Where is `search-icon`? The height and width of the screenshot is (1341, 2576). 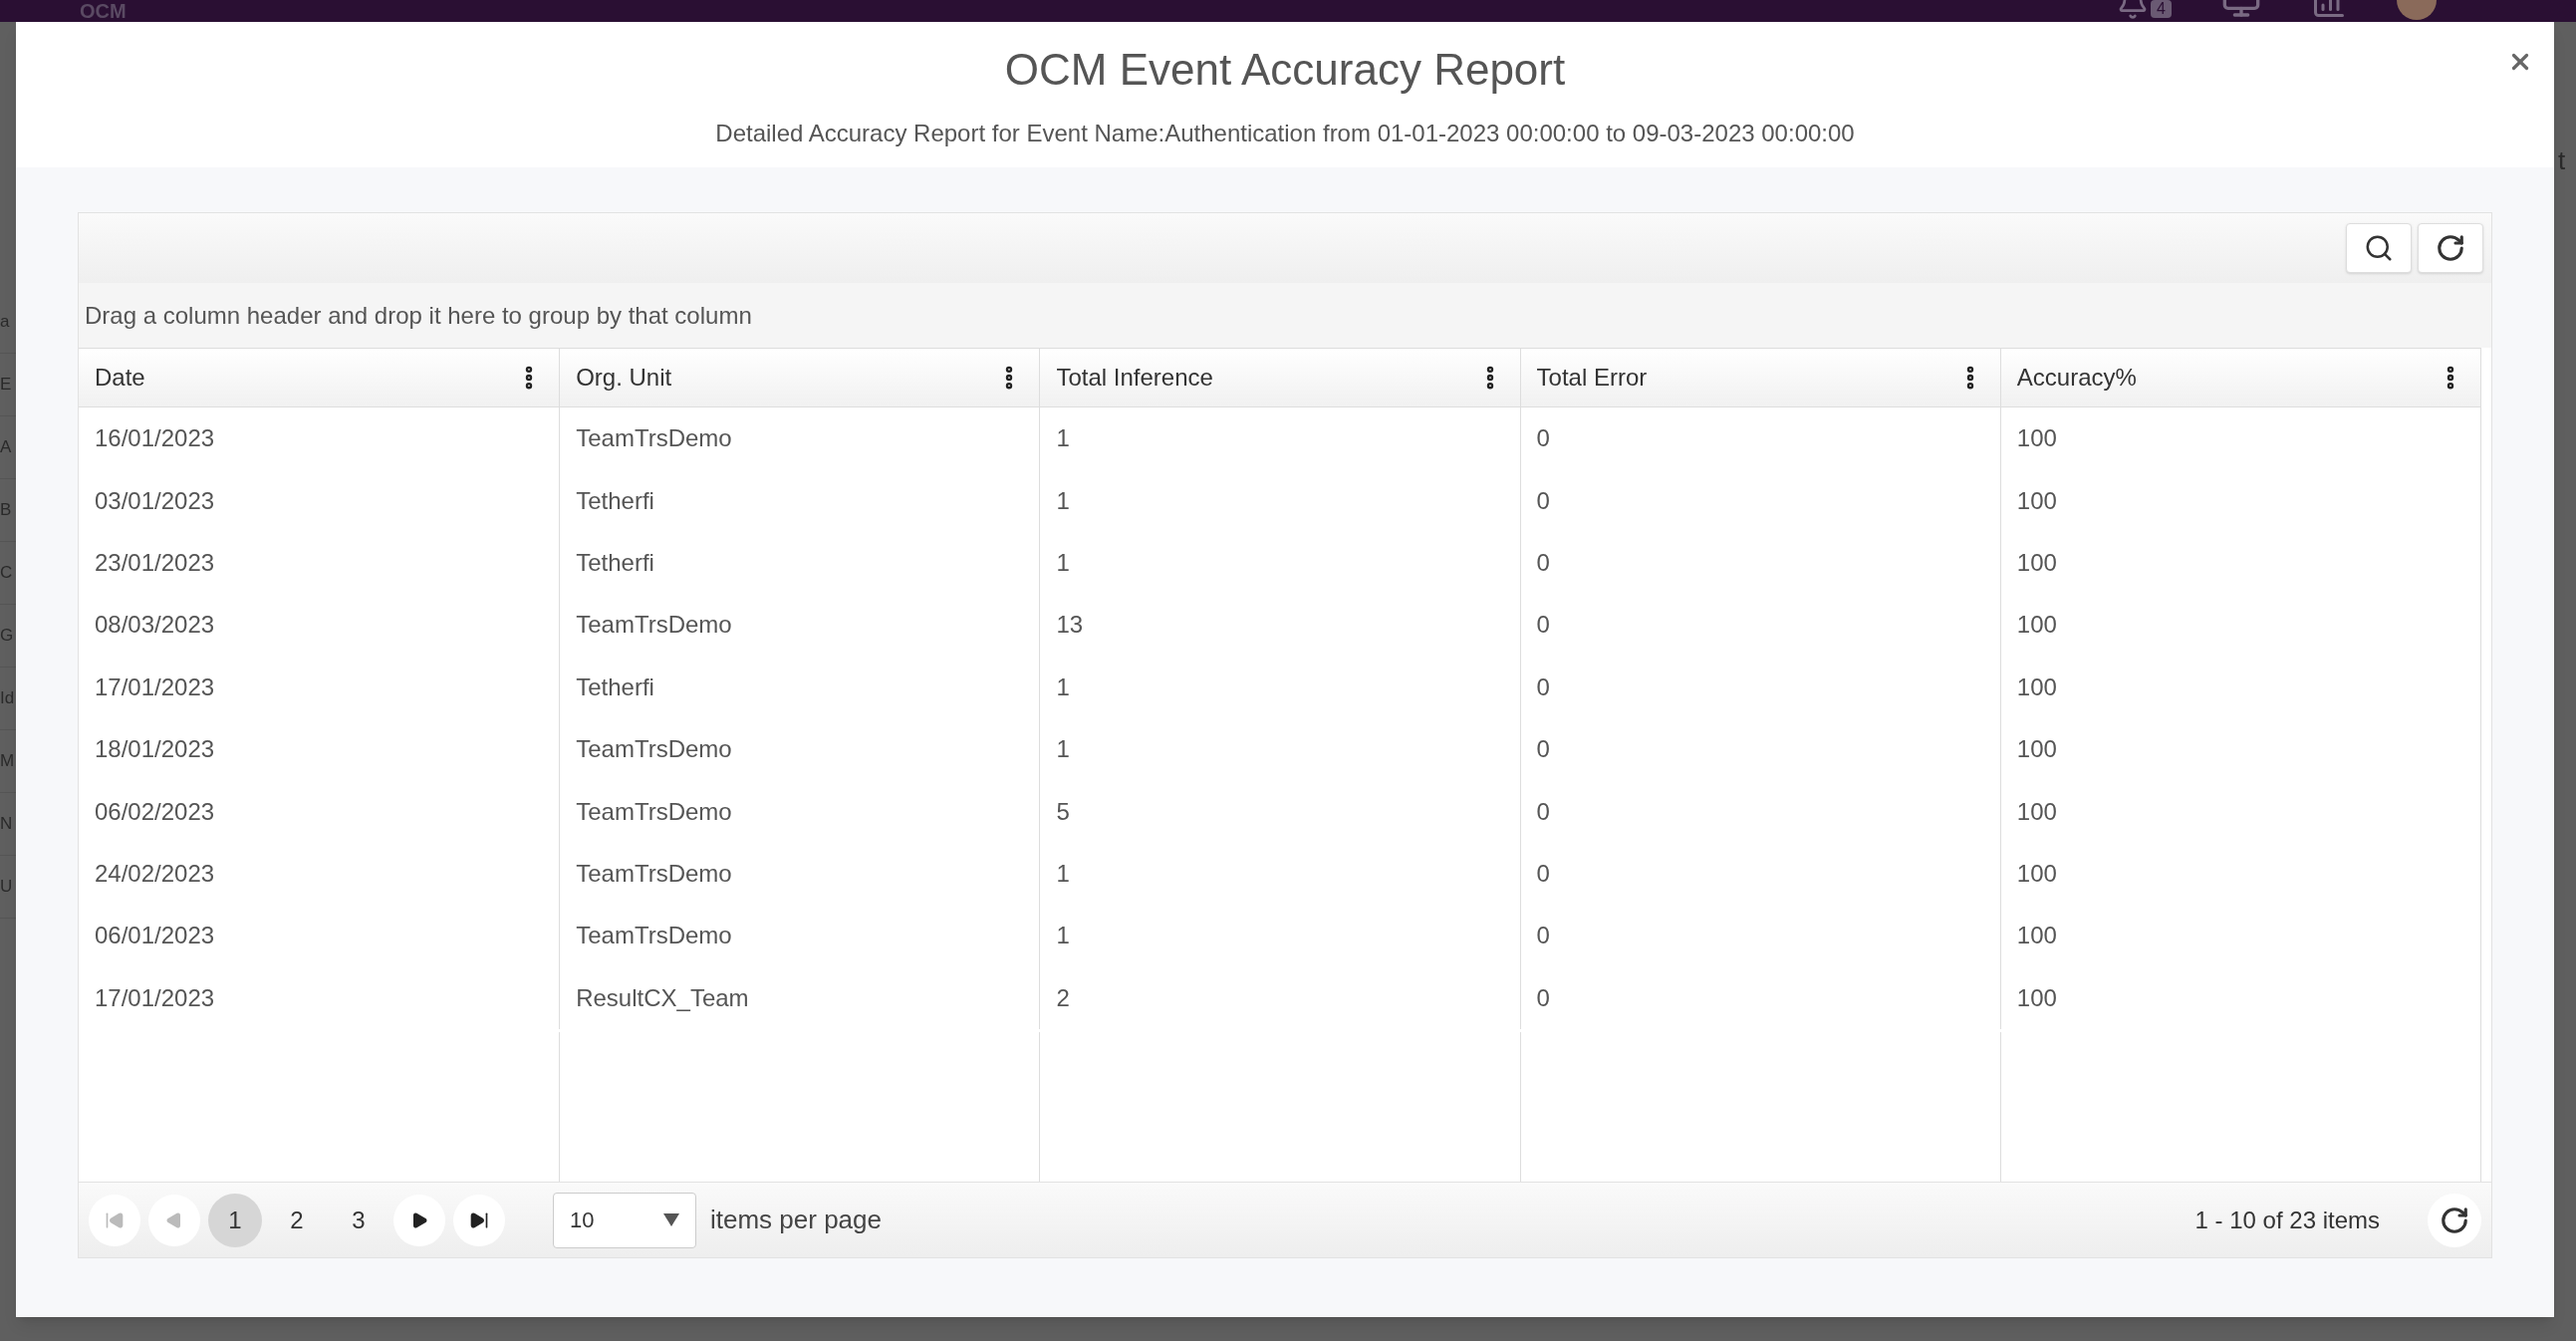
search-icon is located at coordinates (2379, 248).